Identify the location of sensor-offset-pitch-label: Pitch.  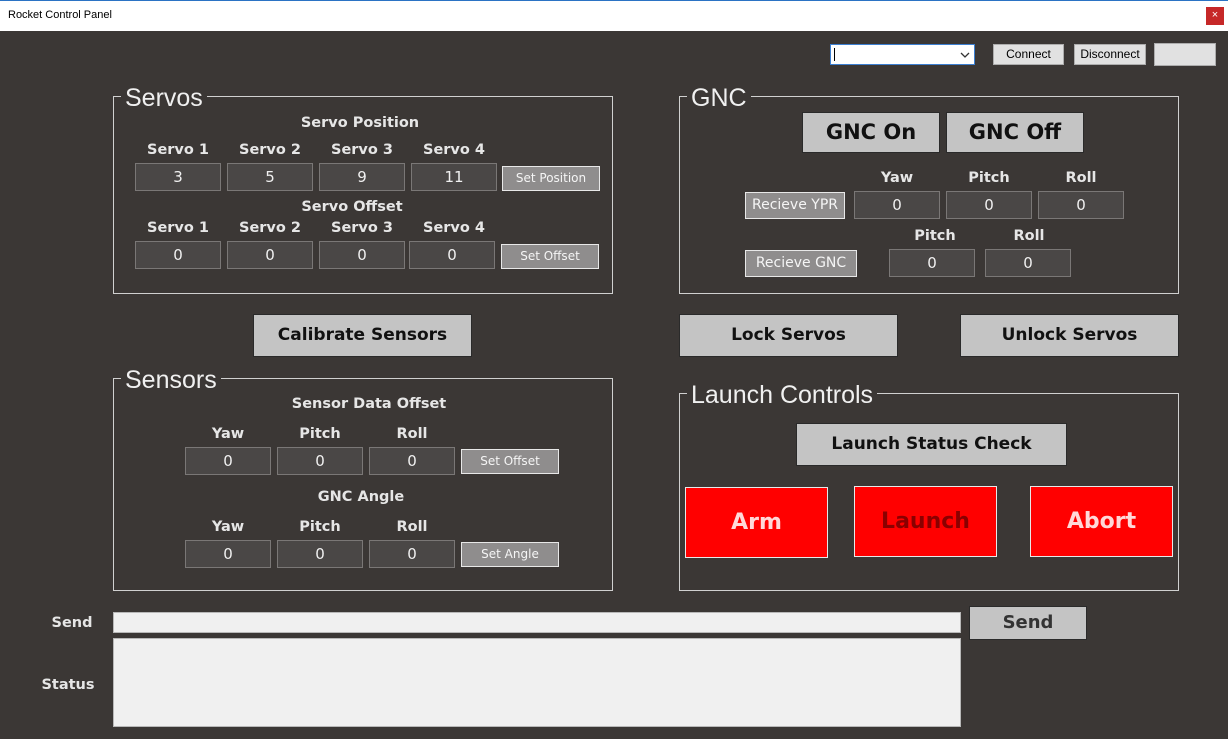
(320, 434).